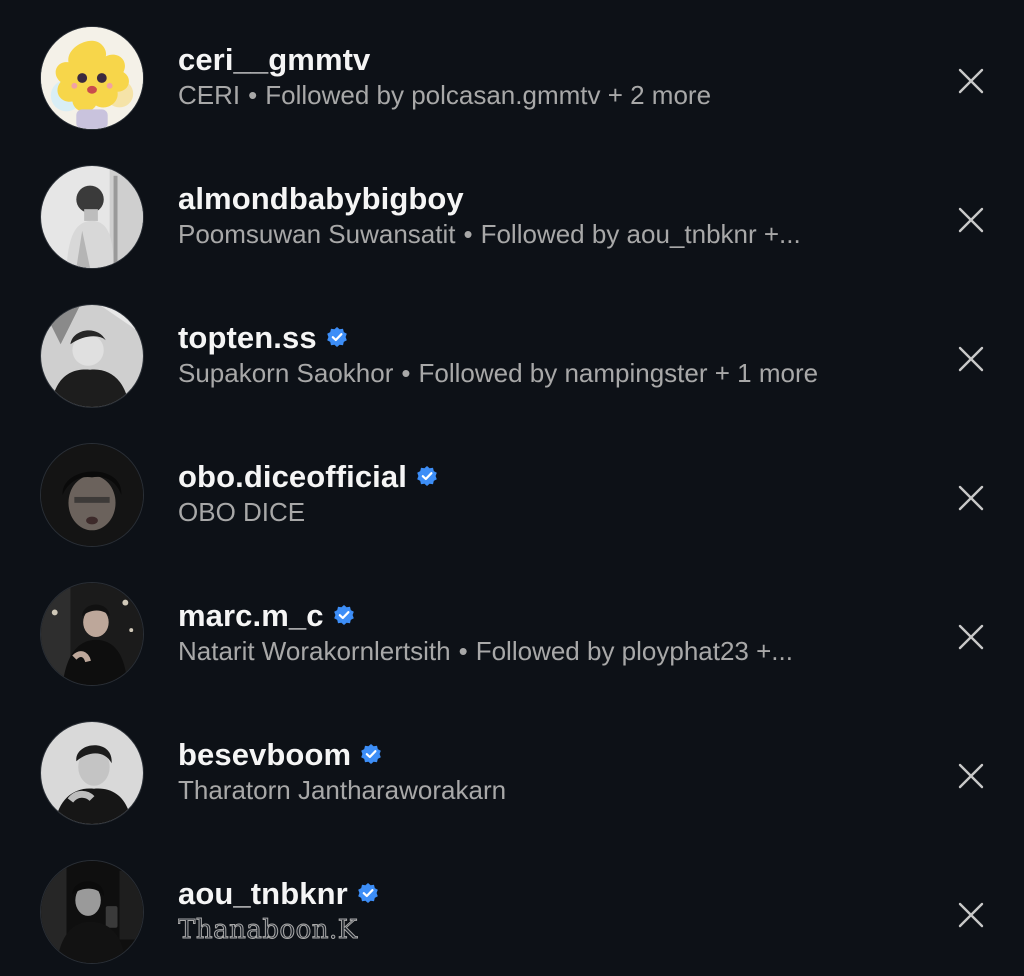  I want to click on full-name: Thanaboon.K, so click(268, 930).